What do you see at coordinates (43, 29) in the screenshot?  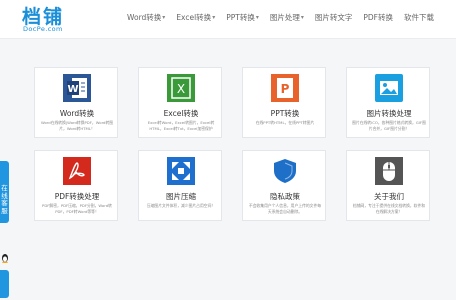 I see `logo-subtitle: DocPe.com` at bounding box center [43, 29].